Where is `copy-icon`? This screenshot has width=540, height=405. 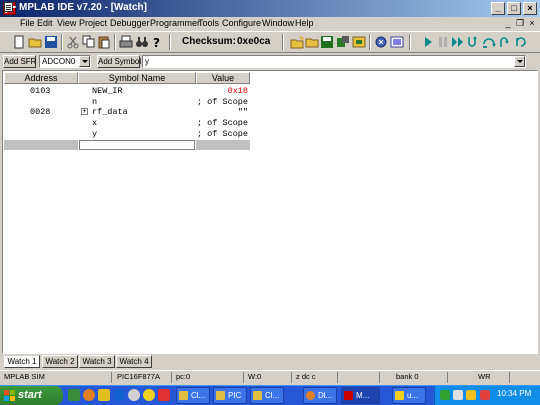
copy-icon is located at coordinates (89, 42).